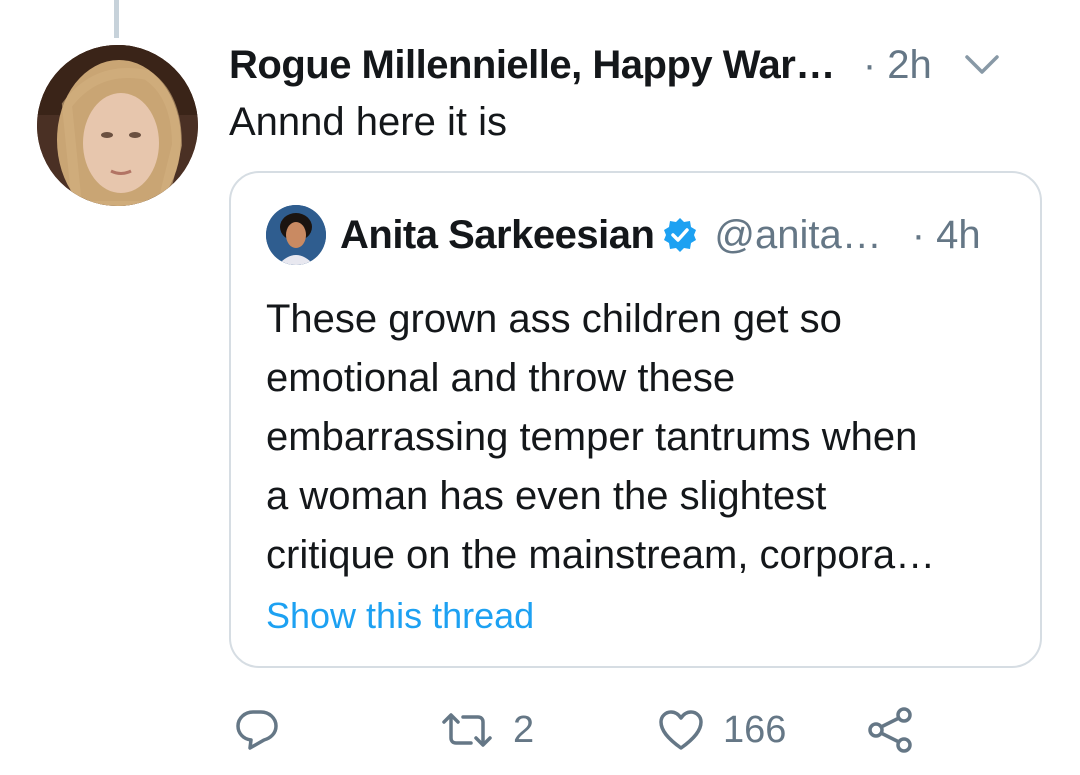  I want to click on tweet-text: Annnd here it is, so click(368, 122).